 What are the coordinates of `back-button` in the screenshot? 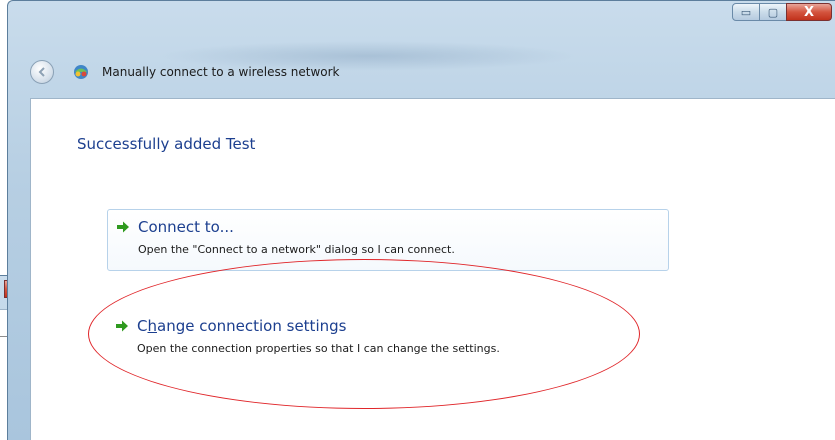 It's located at (42, 72).